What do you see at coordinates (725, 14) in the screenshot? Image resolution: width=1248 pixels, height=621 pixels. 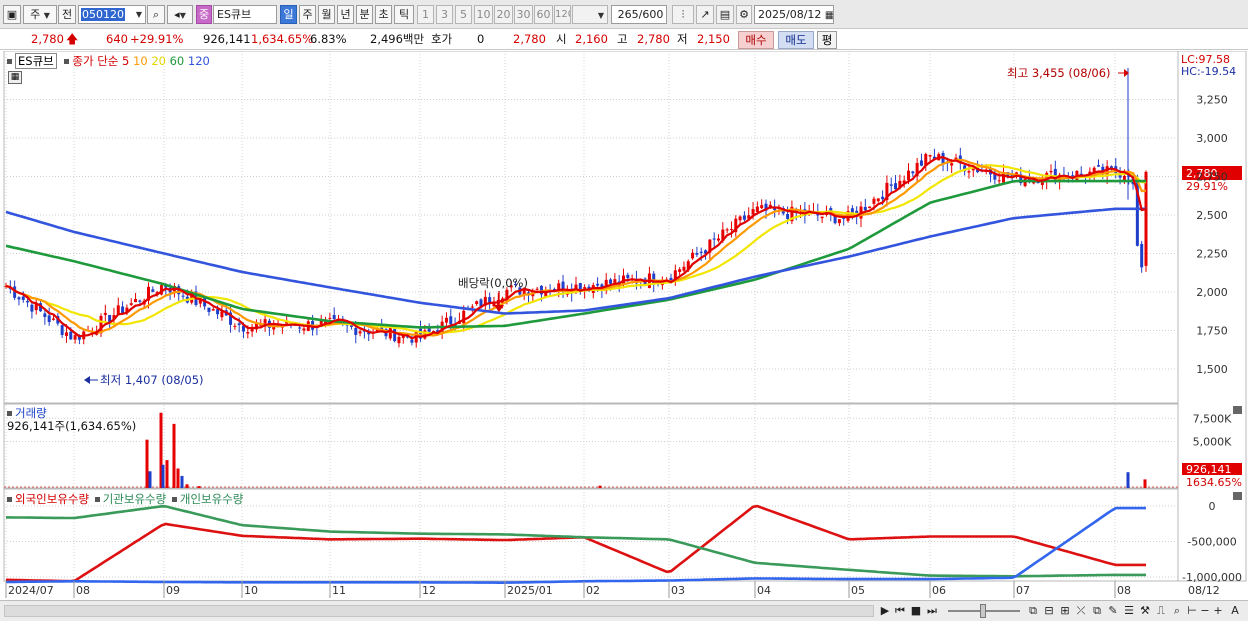 I see `save-icon: ▤` at bounding box center [725, 14].